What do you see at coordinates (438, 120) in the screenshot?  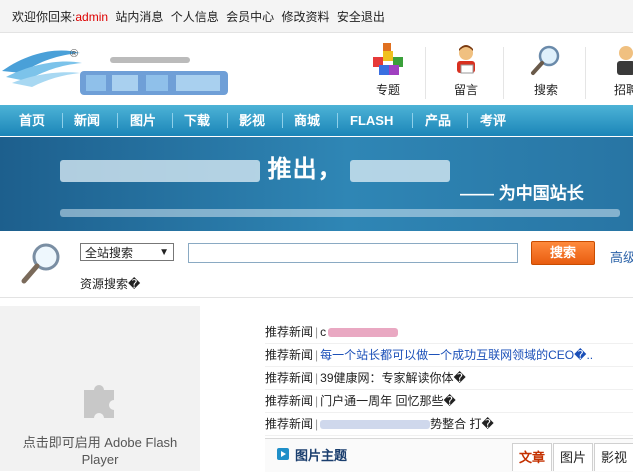 I see `nav-item-products: 产品` at bounding box center [438, 120].